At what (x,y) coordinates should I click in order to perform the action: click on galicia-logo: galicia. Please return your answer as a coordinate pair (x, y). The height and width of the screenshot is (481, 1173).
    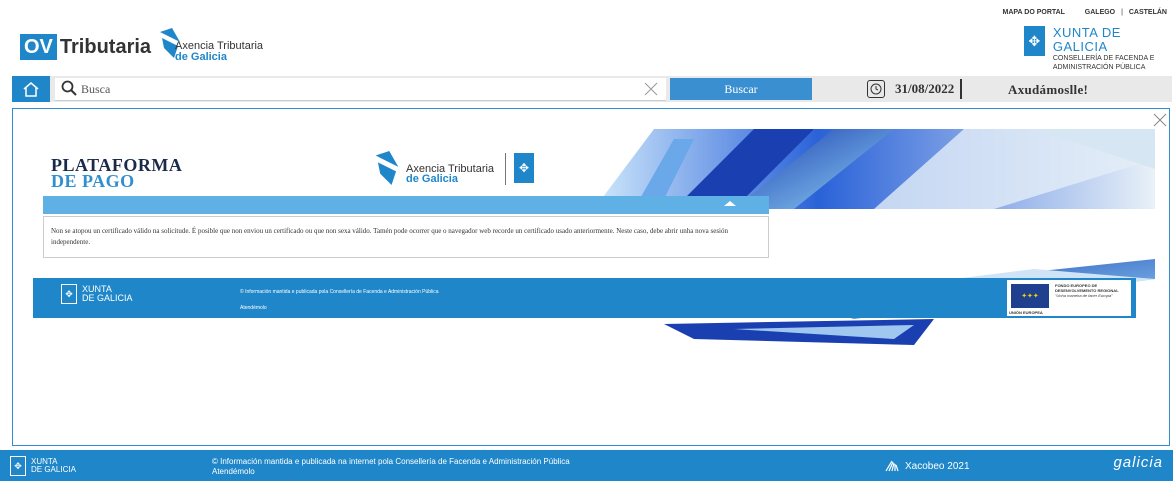
    Looking at the image, I should click on (1138, 462).